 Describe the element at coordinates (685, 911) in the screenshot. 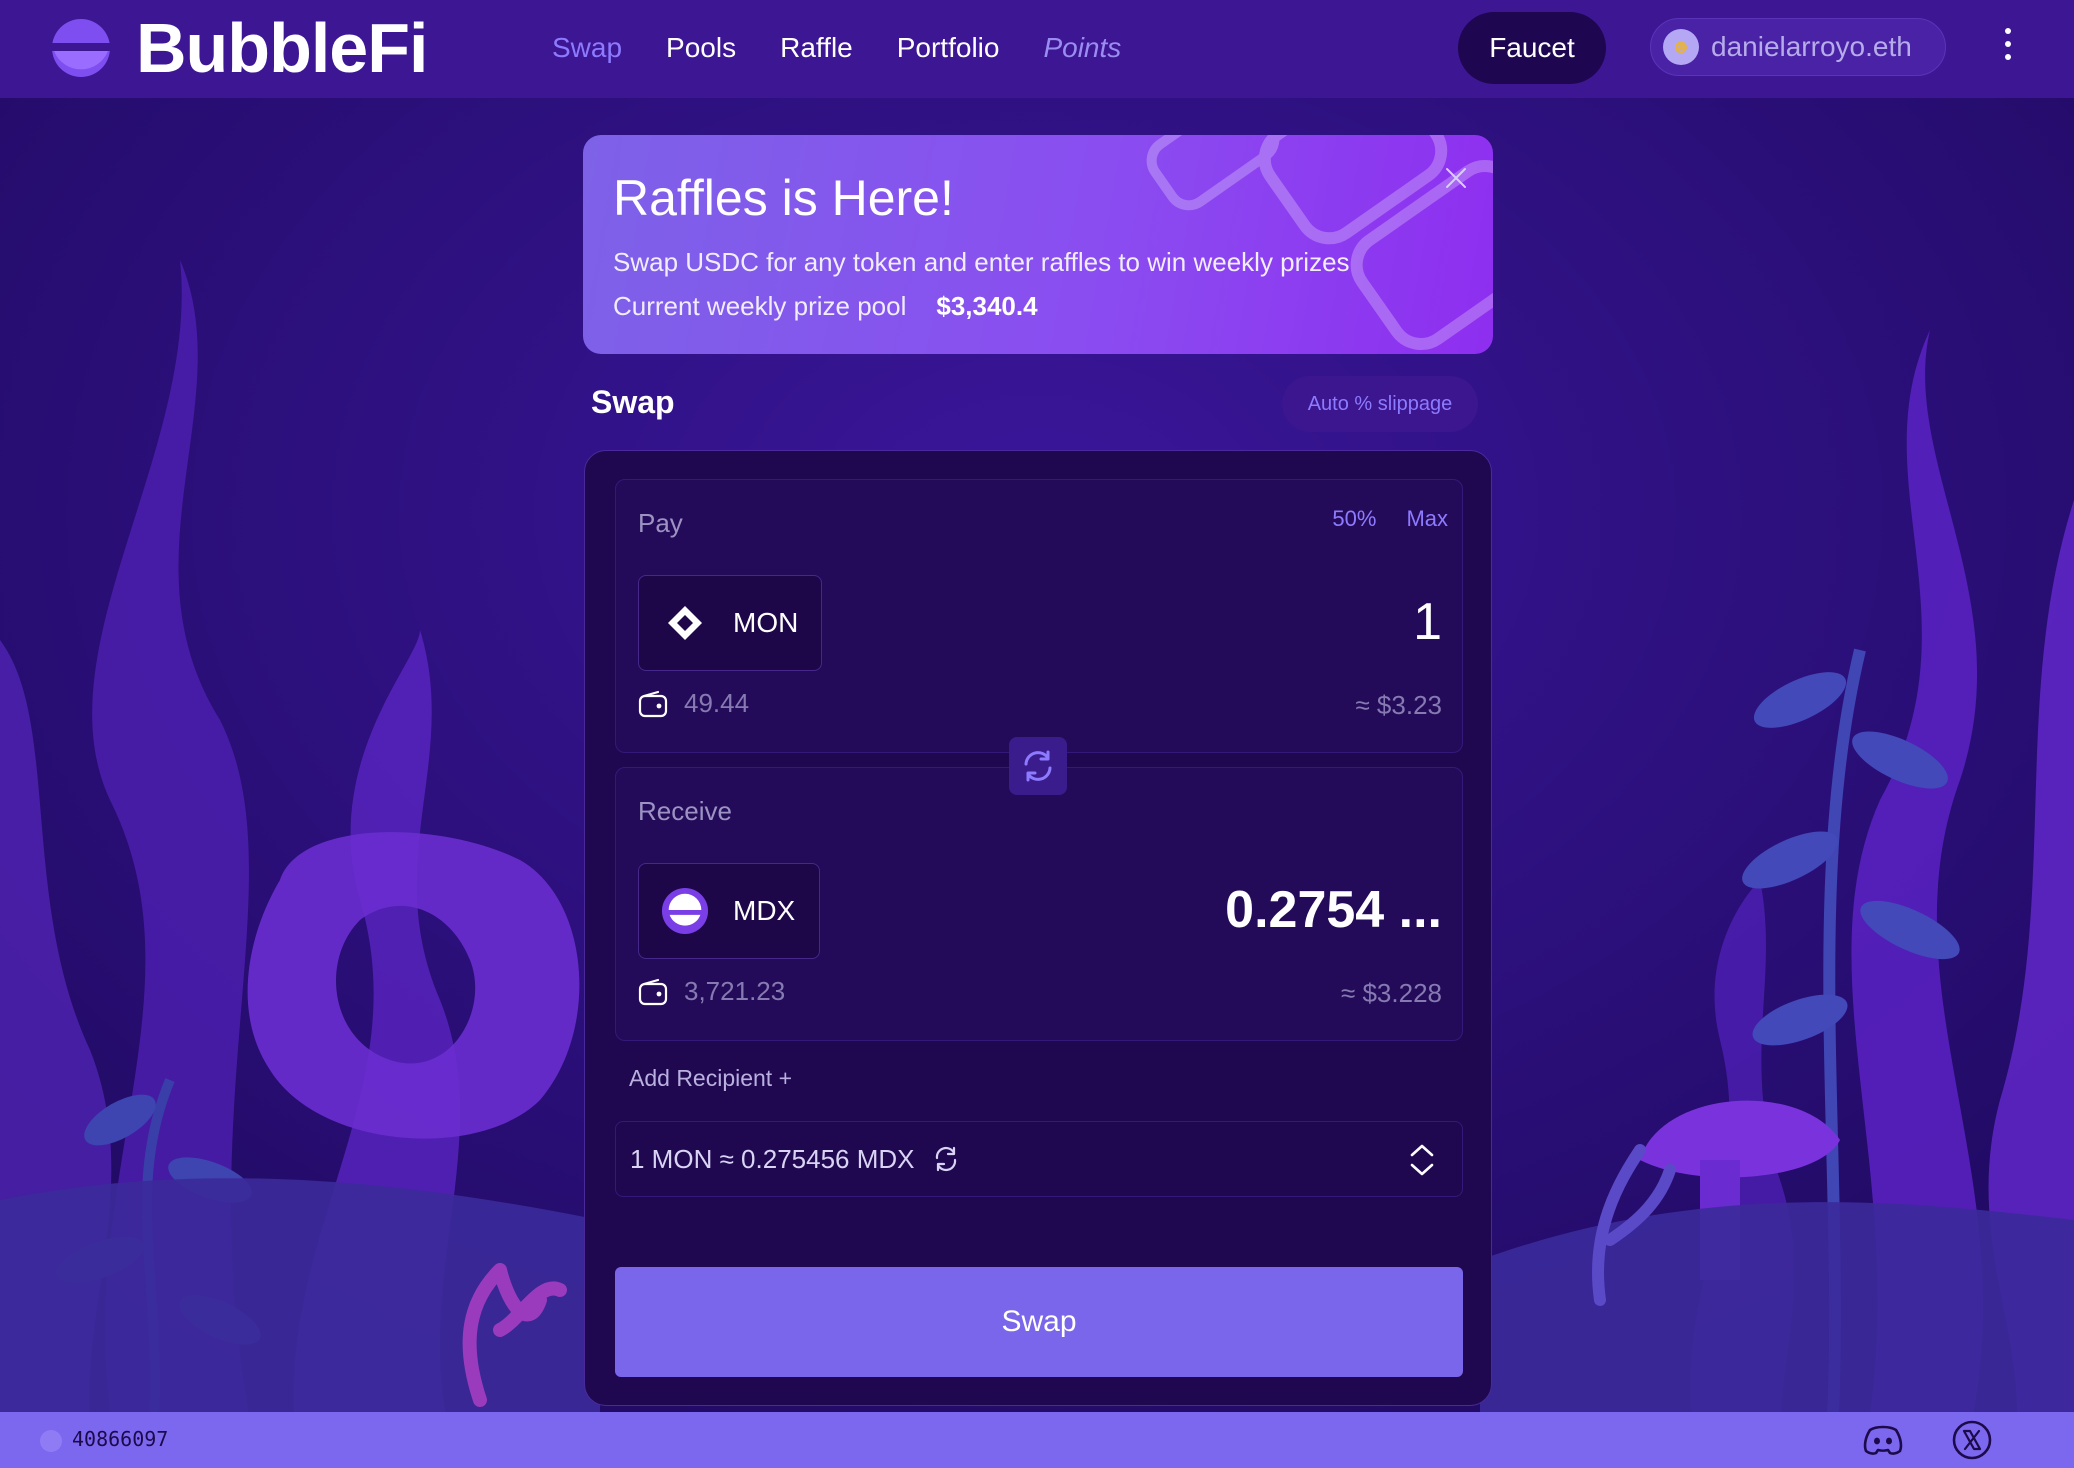

I see `mdx-token-icon` at that location.